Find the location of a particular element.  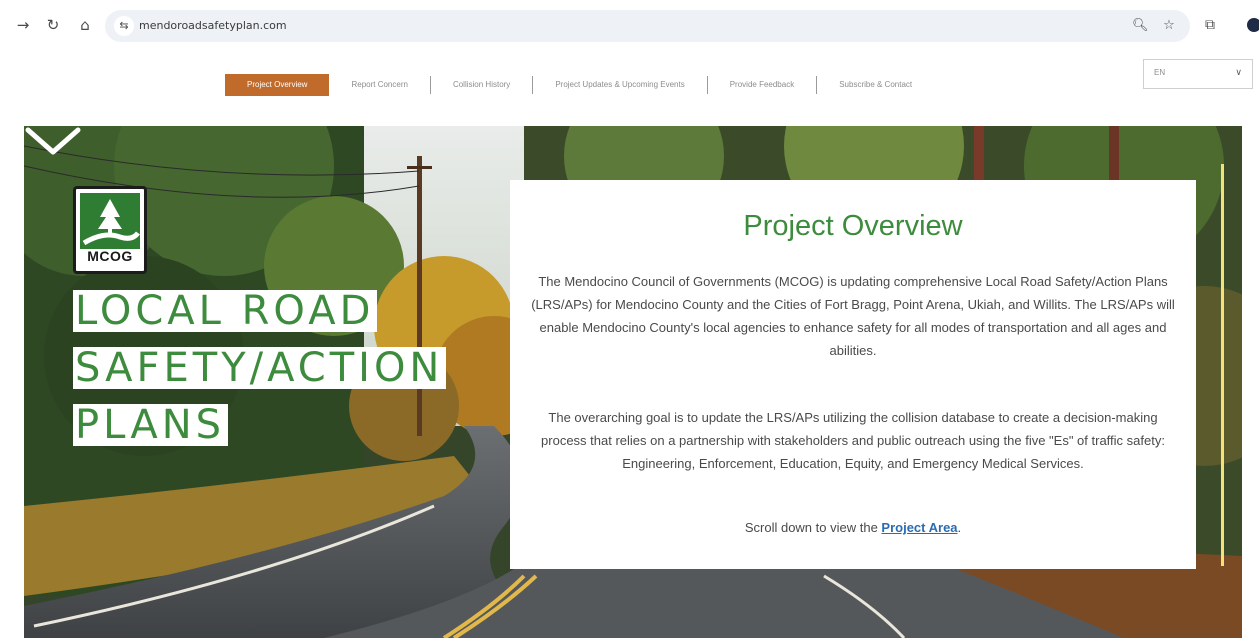

puzzle-icon: ⧉ is located at coordinates (1210, 25).